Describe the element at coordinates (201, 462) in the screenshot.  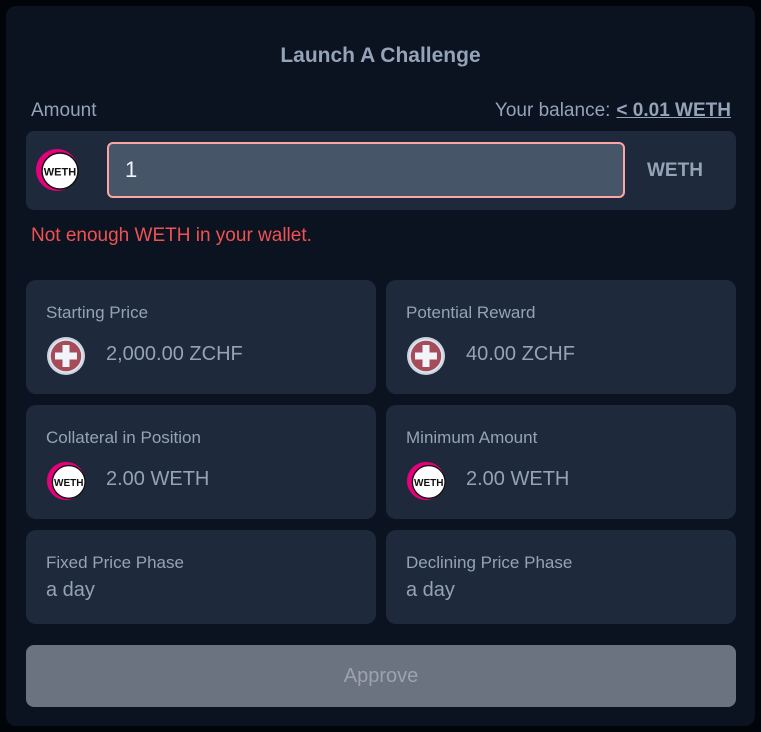
I see `collateral-card: Collateral in Position 2.00 WETH` at that location.